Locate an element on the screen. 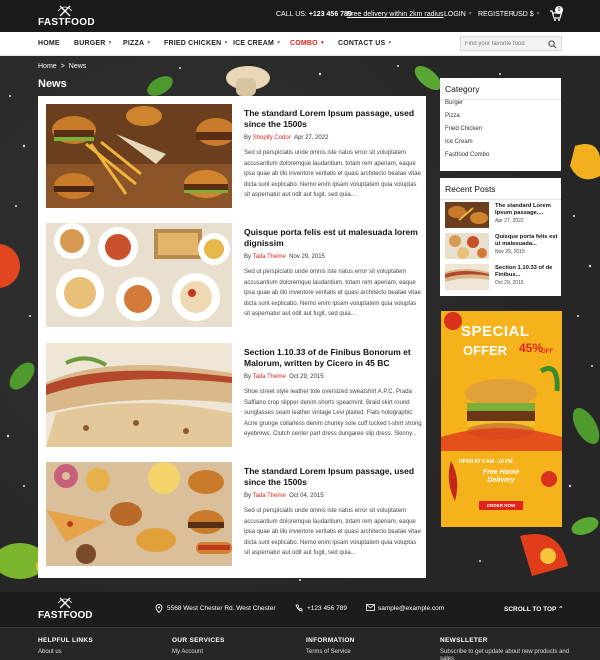 This screenshot has height=660, width=600. category-link: Fried Chicken is located at coordinates (463, 129).